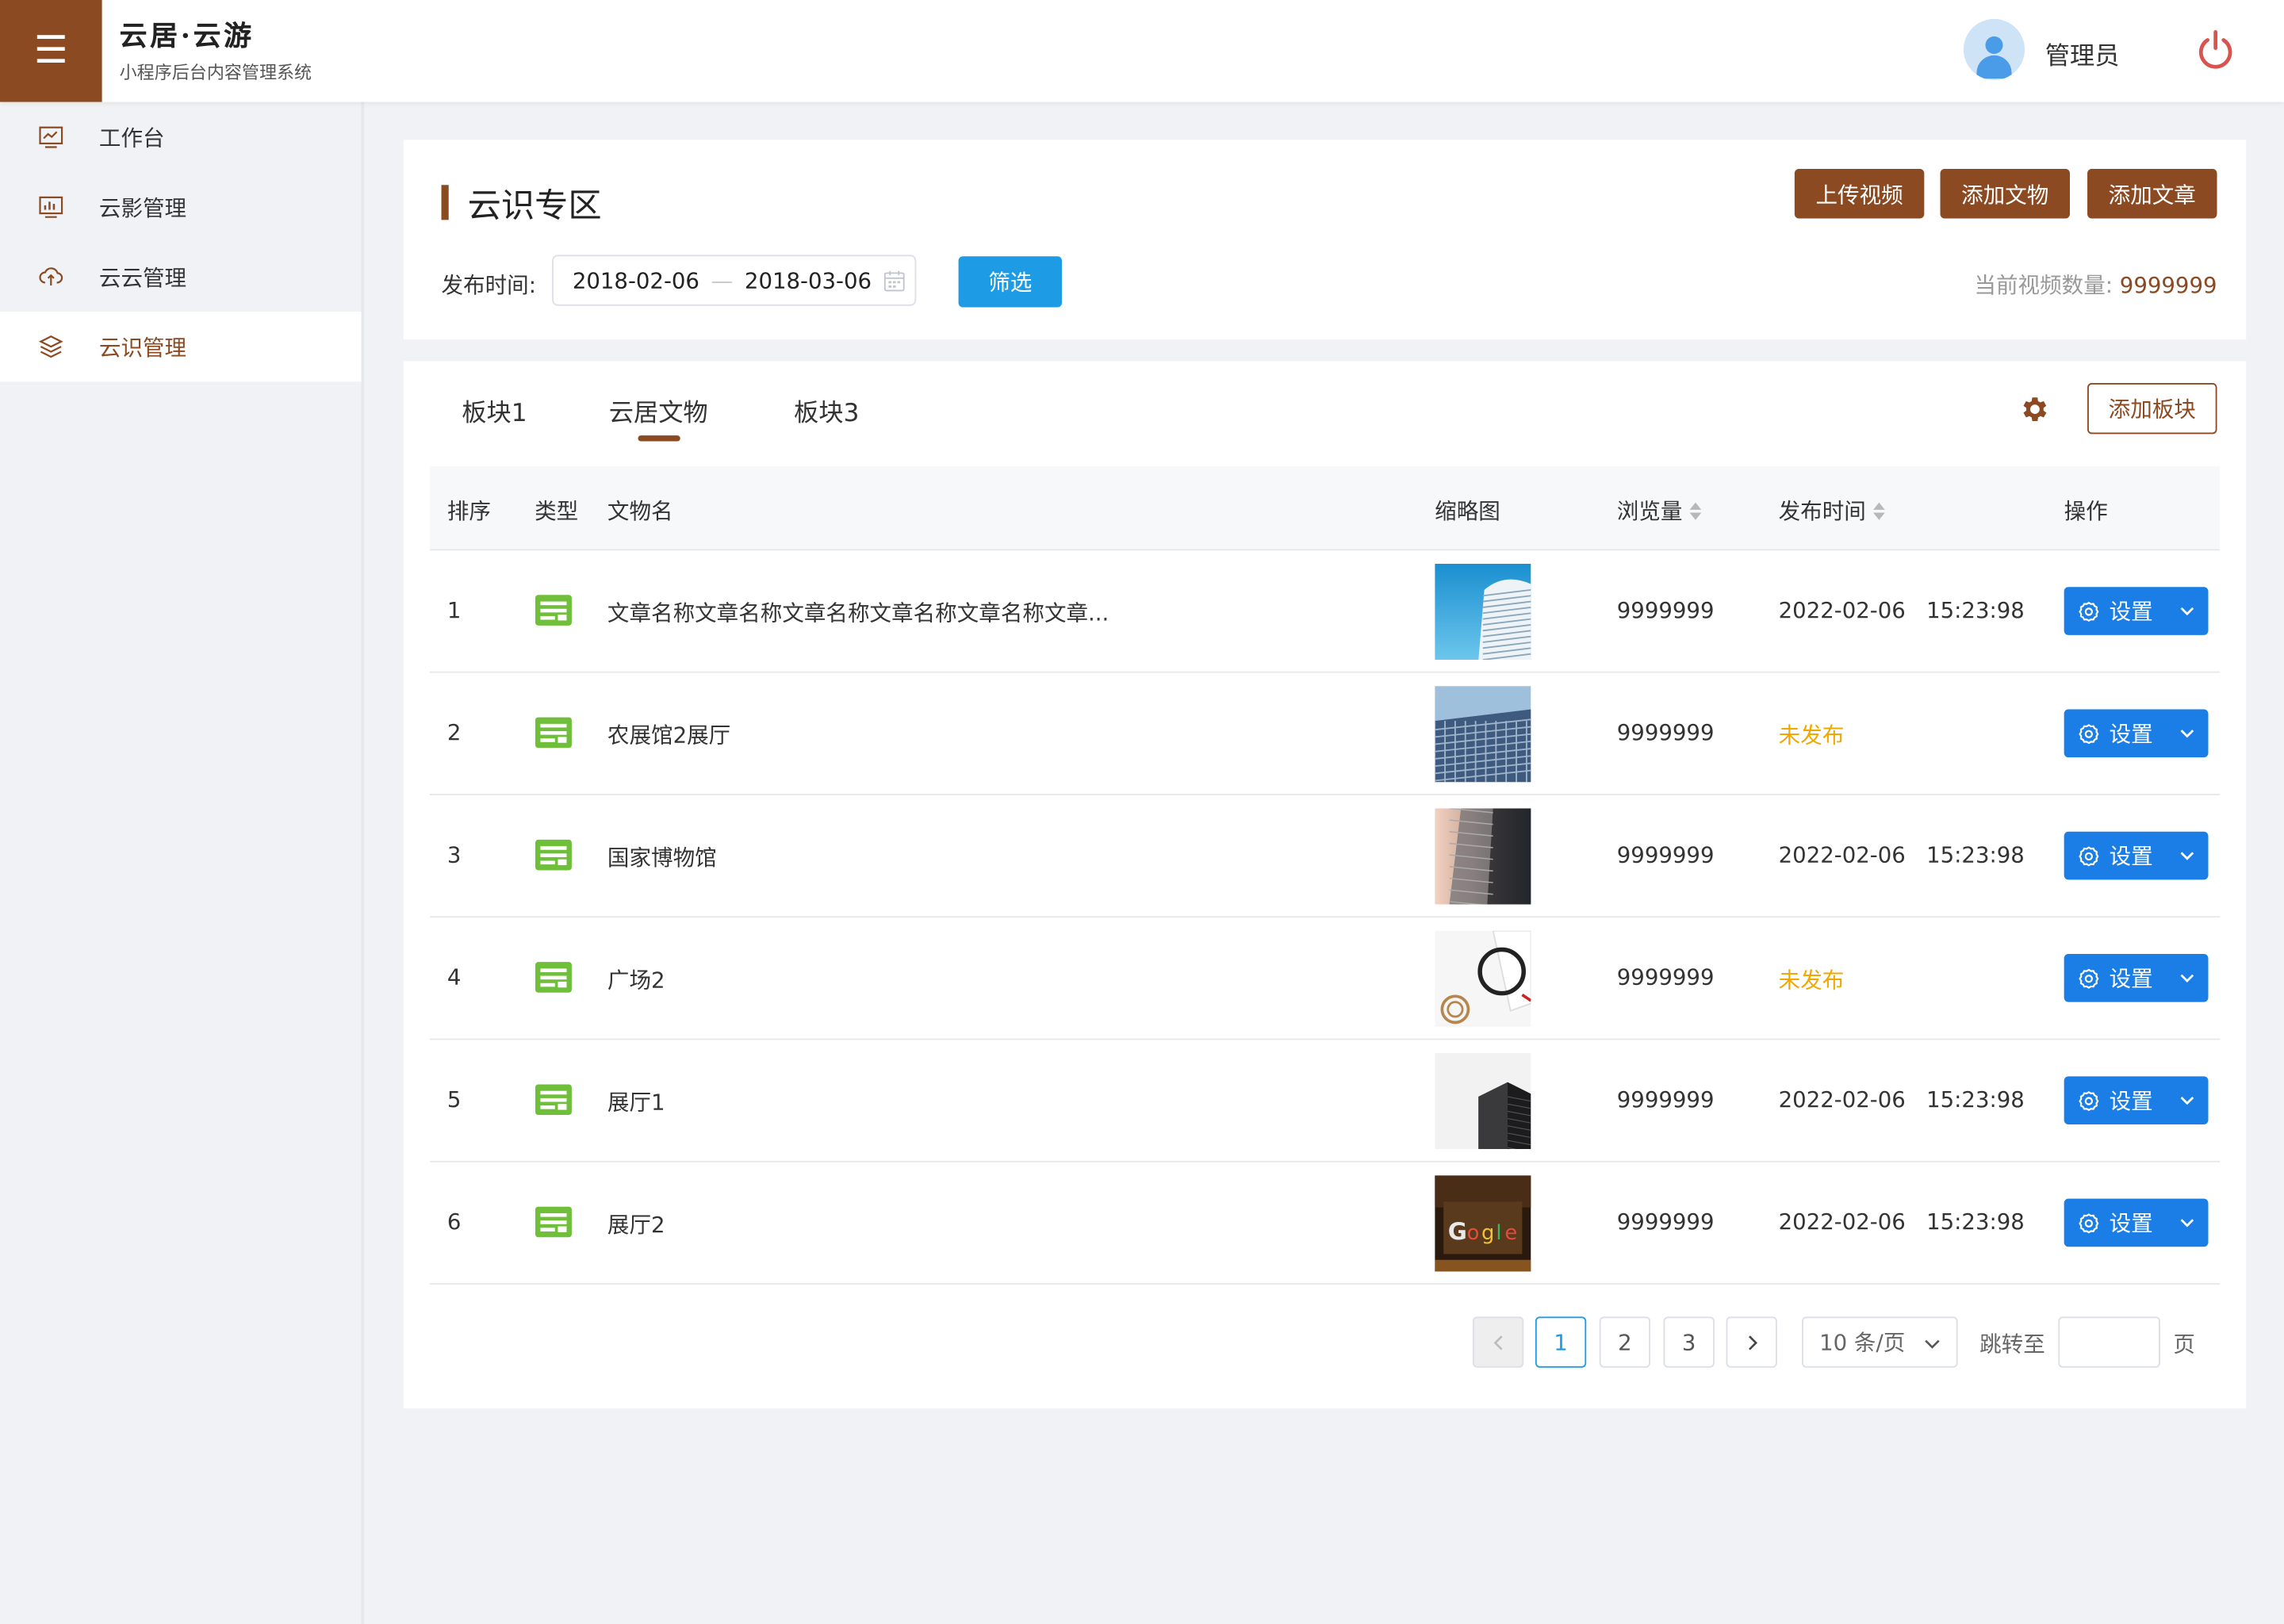 Image resolution: width=2284 pixels, height=1624 pixels. Describe the element at coordinates (51, 51) in the screenshot. I see `menu-toggle-button: ☰` at that location.